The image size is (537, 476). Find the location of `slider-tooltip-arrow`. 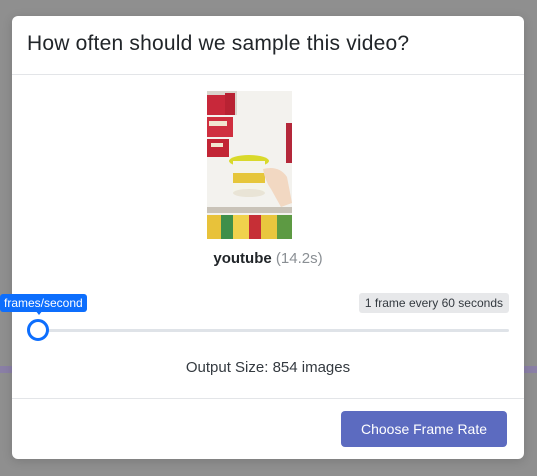

slider-tooltip-arrow is located at coordinates (39, 312).